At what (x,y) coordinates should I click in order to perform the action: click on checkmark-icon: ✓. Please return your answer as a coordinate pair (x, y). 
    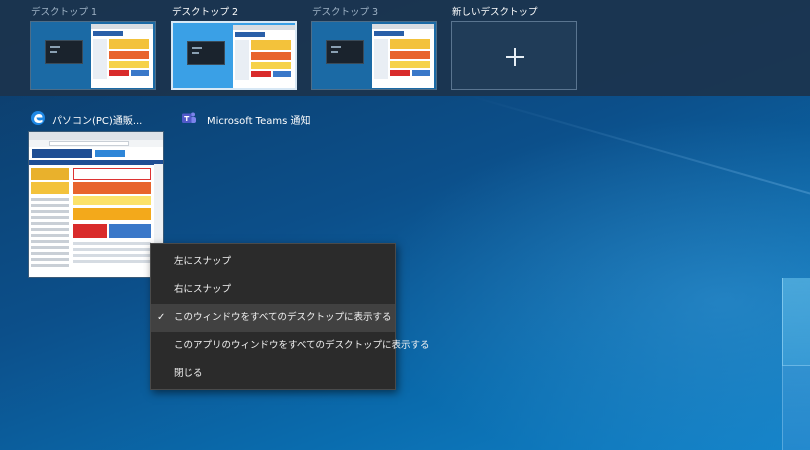
    Looking at the image, I should click on (161, 317).